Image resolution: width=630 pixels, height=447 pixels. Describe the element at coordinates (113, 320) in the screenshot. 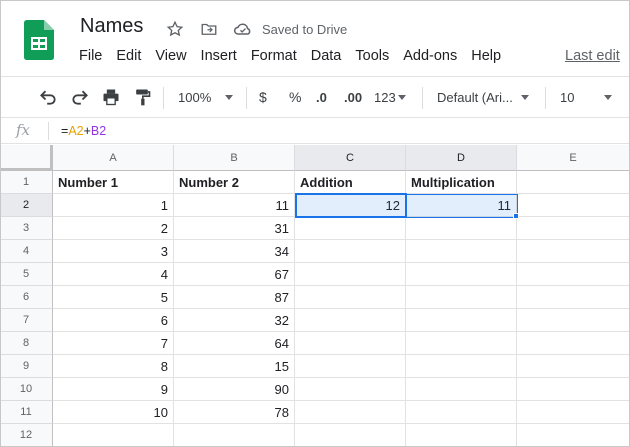

I see `cell-a7: 6` at that location.